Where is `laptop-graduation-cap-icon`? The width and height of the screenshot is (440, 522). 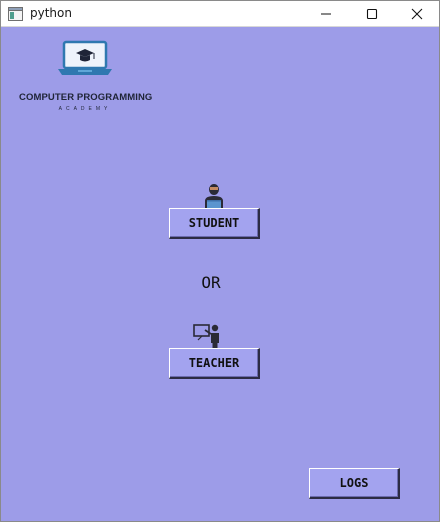 laptop-graduation-cap-icon is located at coordinates (85, 60).